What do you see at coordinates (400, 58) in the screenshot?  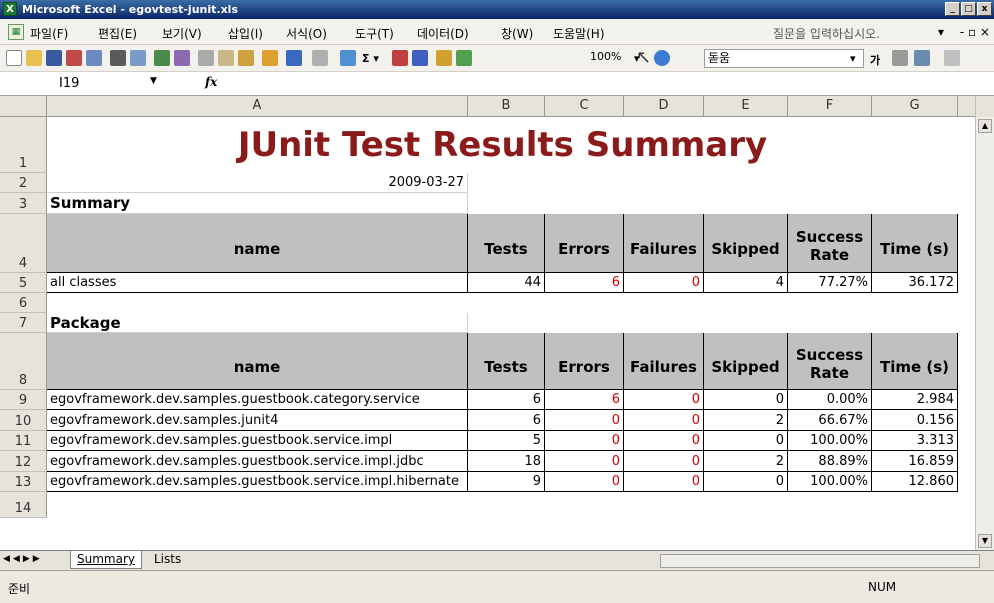 I see `sort-ascending-icon` at bounding box center [400, 58].